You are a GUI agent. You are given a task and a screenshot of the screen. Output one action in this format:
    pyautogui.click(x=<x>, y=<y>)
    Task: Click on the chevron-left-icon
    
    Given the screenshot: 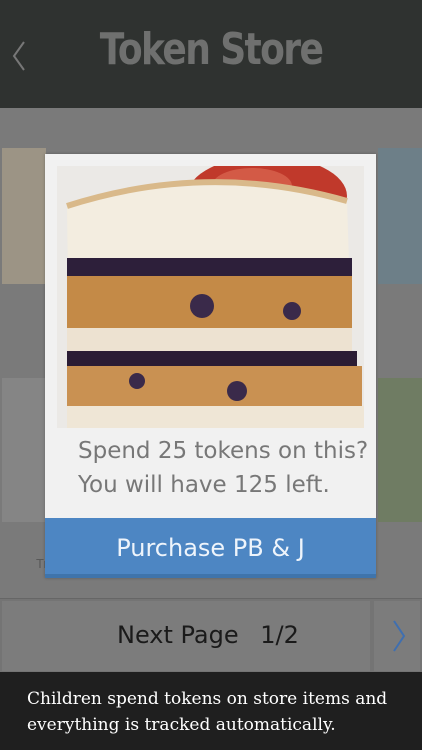 What is the action you would take?
    pyautogui.click(x=18, y=56)
    